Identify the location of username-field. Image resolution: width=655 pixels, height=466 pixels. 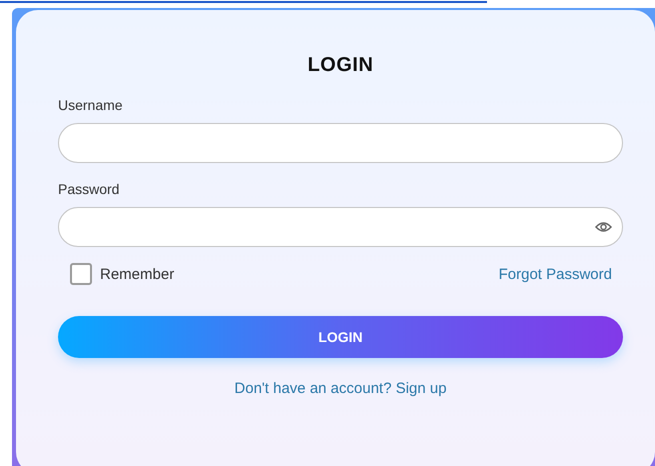
(340, 143).